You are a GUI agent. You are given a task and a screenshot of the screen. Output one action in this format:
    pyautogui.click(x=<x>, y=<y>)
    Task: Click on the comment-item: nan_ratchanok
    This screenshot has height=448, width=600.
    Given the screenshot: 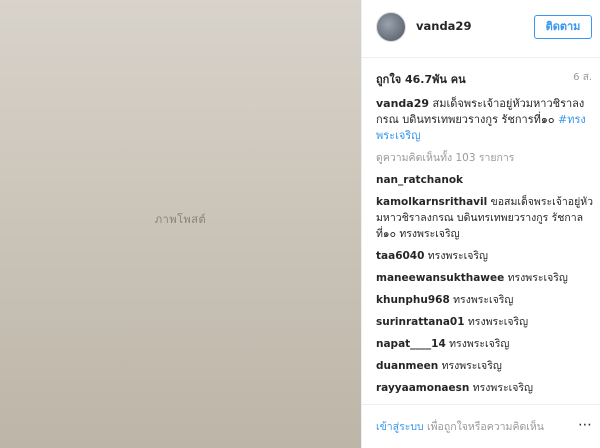 What is the action you would take?
    pyautogui.click(x=485, y=180)
    